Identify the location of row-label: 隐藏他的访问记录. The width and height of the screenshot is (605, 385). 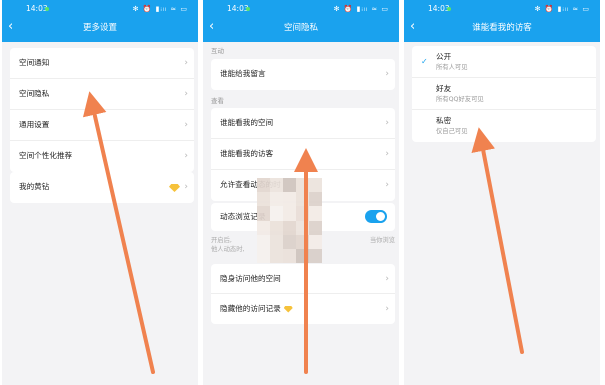
(256, 309).